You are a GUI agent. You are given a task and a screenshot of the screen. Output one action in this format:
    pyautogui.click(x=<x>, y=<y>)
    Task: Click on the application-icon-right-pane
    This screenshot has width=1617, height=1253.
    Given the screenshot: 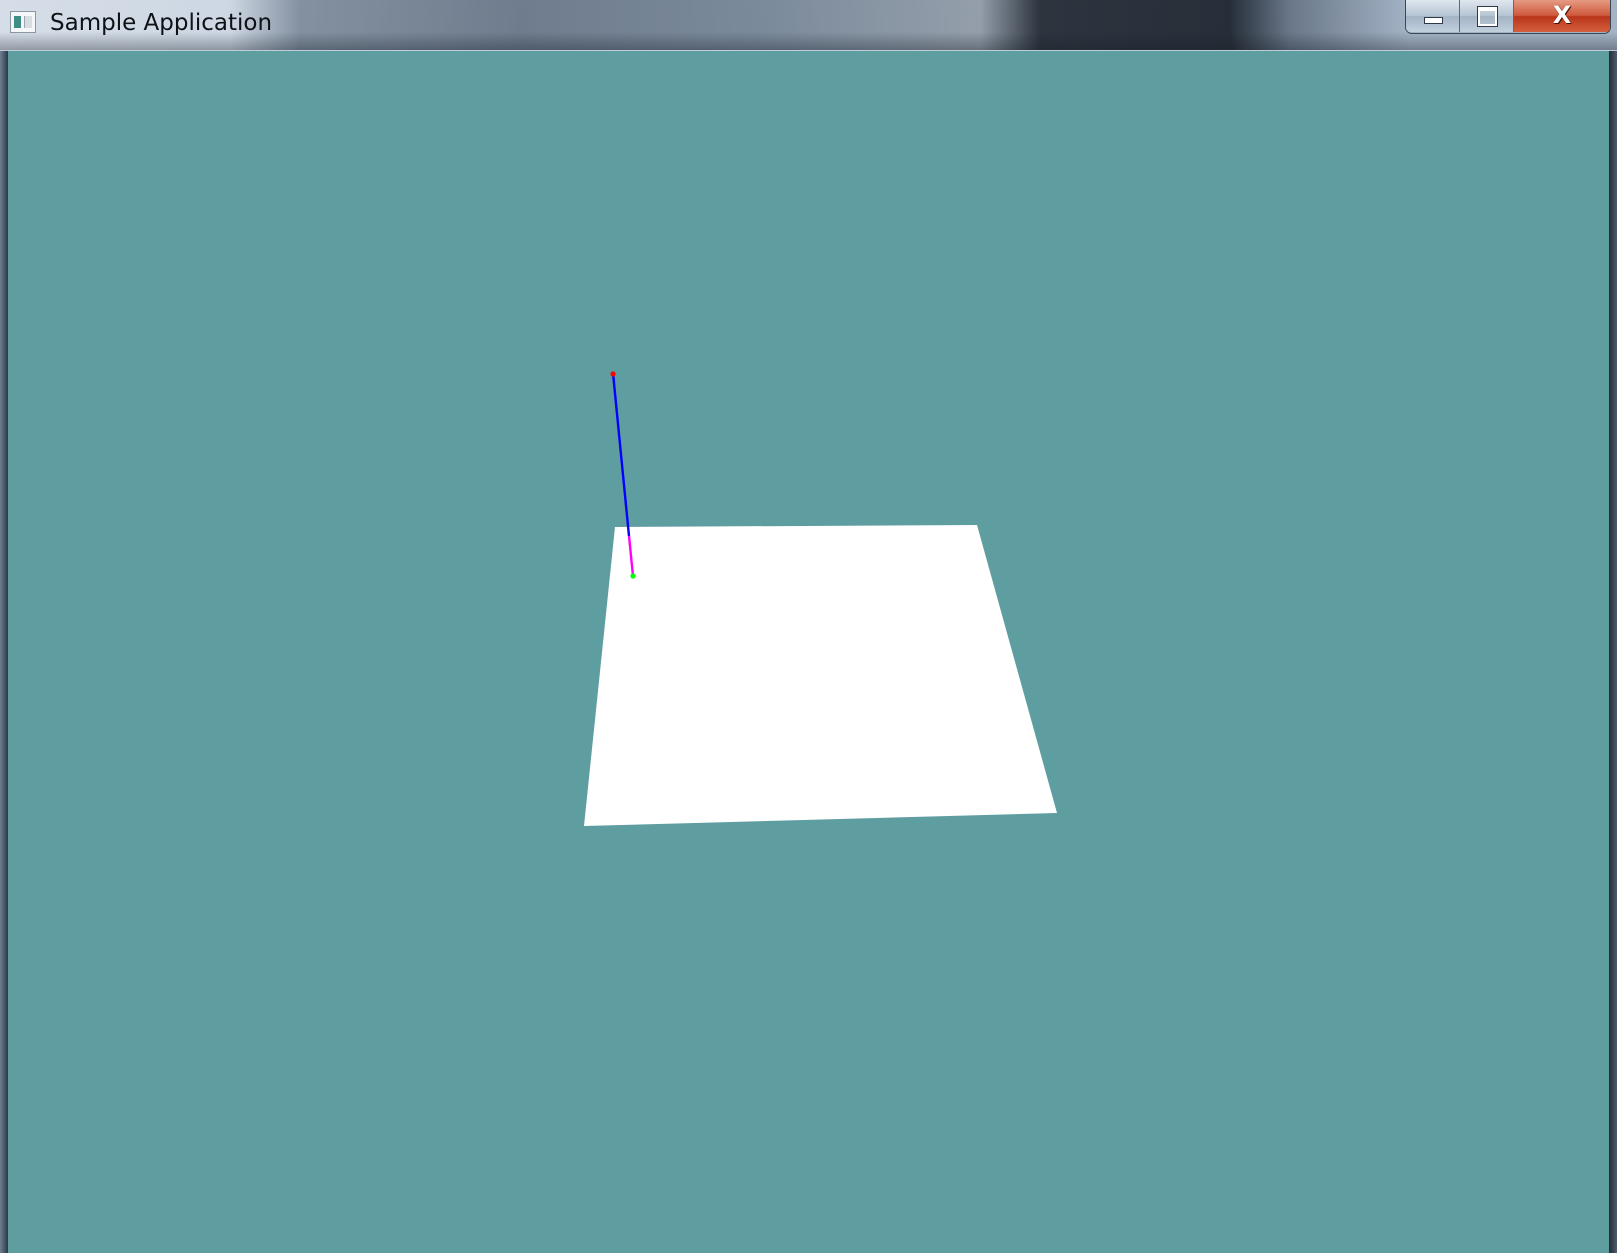 What is the action you would take?
    pyautogui.click(x=28, y=22)
    